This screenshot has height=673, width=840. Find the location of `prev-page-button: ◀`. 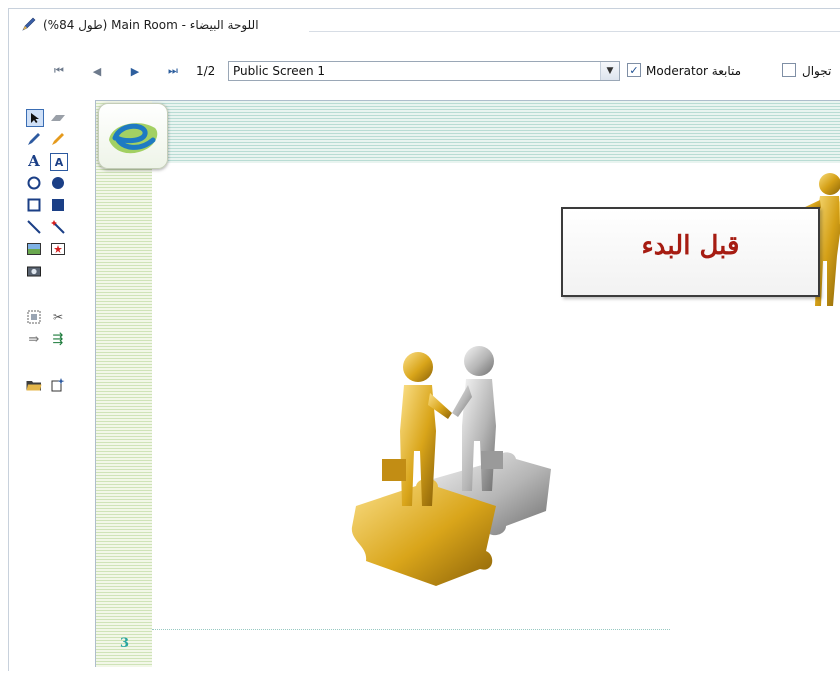

prev-page-button: ◀ is located at coordinates (97, 71).